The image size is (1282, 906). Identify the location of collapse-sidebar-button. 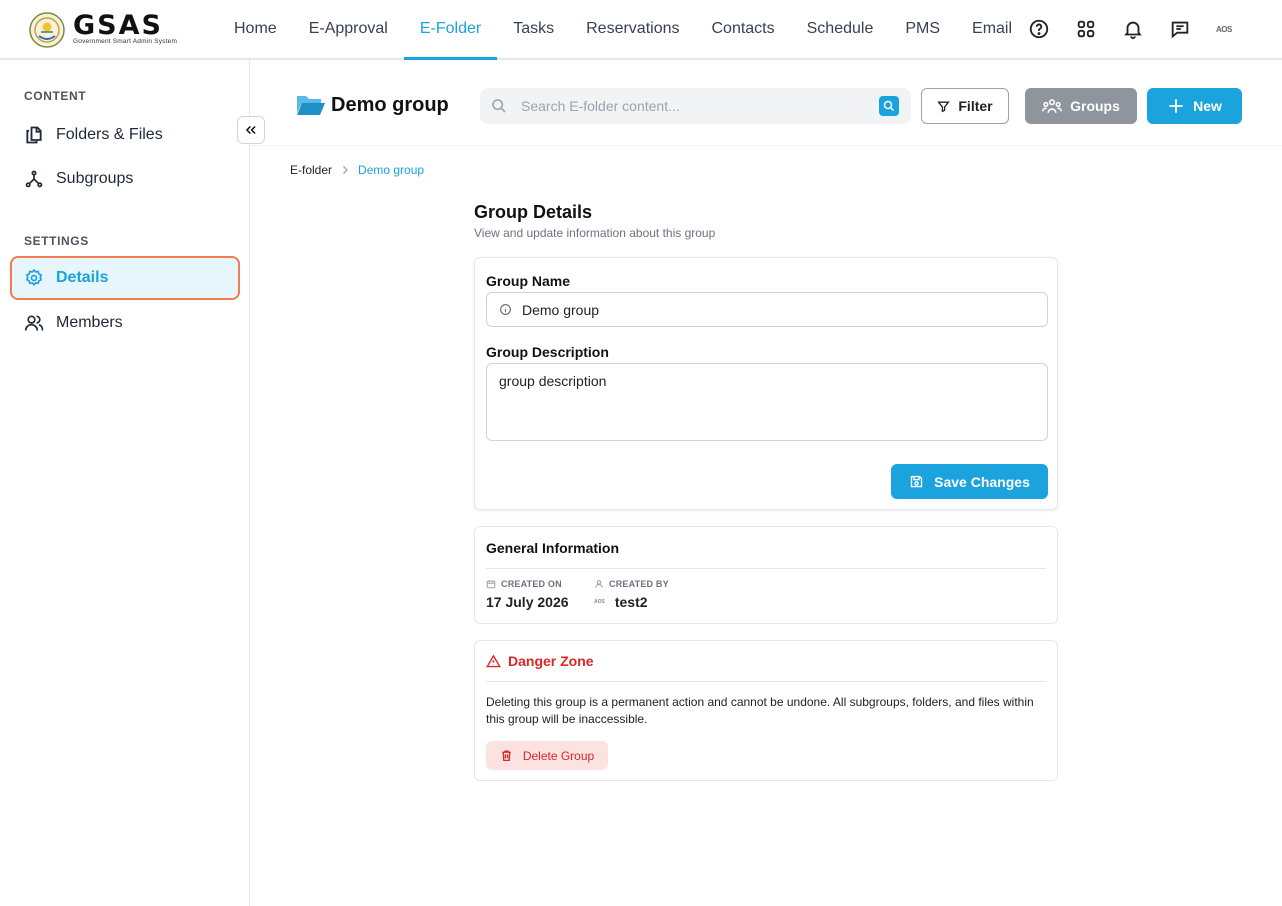
(251, 130).